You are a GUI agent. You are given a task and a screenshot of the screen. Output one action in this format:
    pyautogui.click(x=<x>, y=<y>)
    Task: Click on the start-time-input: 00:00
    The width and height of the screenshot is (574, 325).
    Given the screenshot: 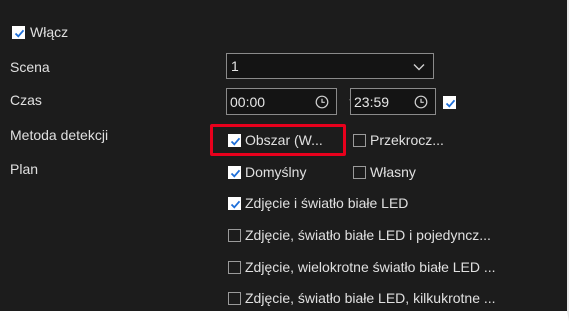 What is the action you would take?
    pyautogui.click(x=281, y=101)
    